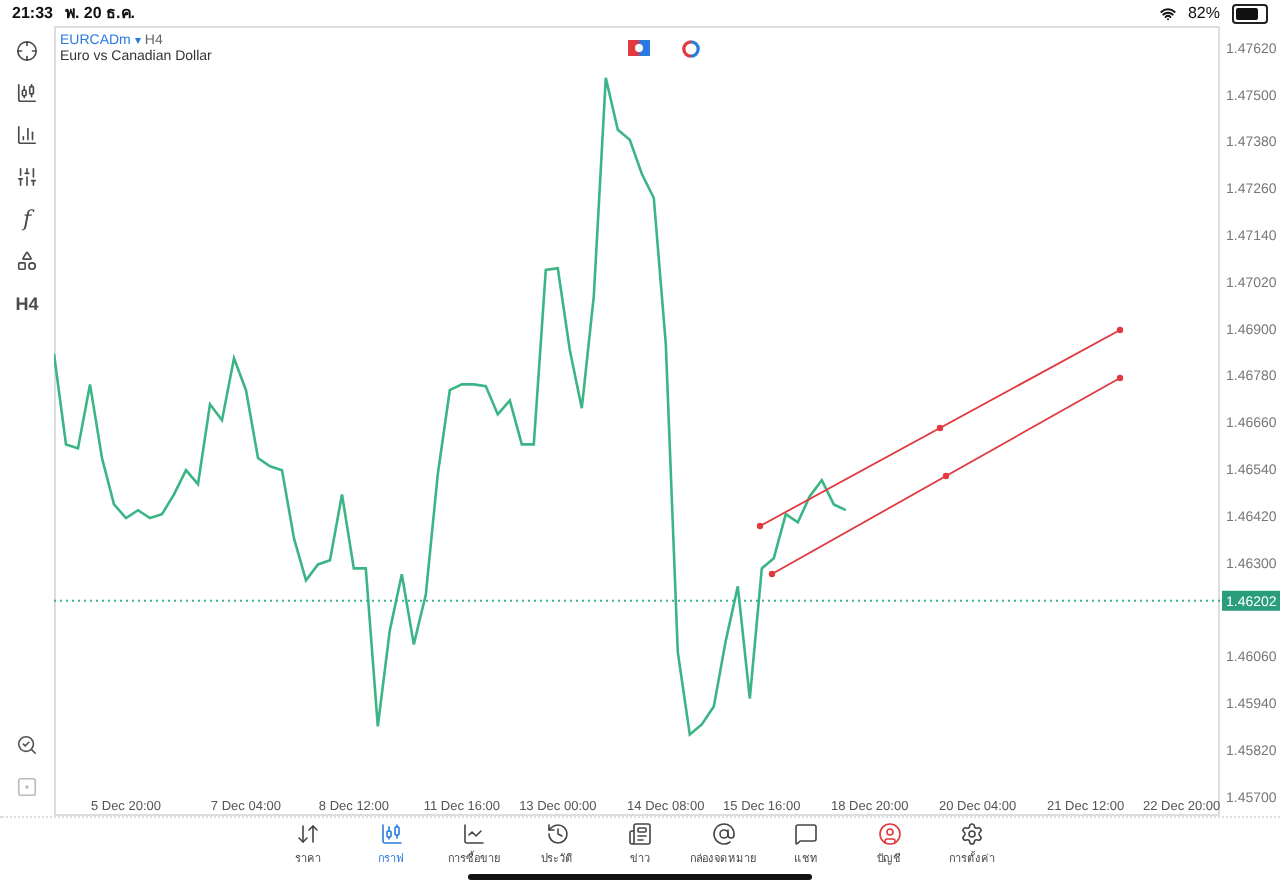 The image size is (1280, 894). I want to click on arrows-icon, so click(308, 834).